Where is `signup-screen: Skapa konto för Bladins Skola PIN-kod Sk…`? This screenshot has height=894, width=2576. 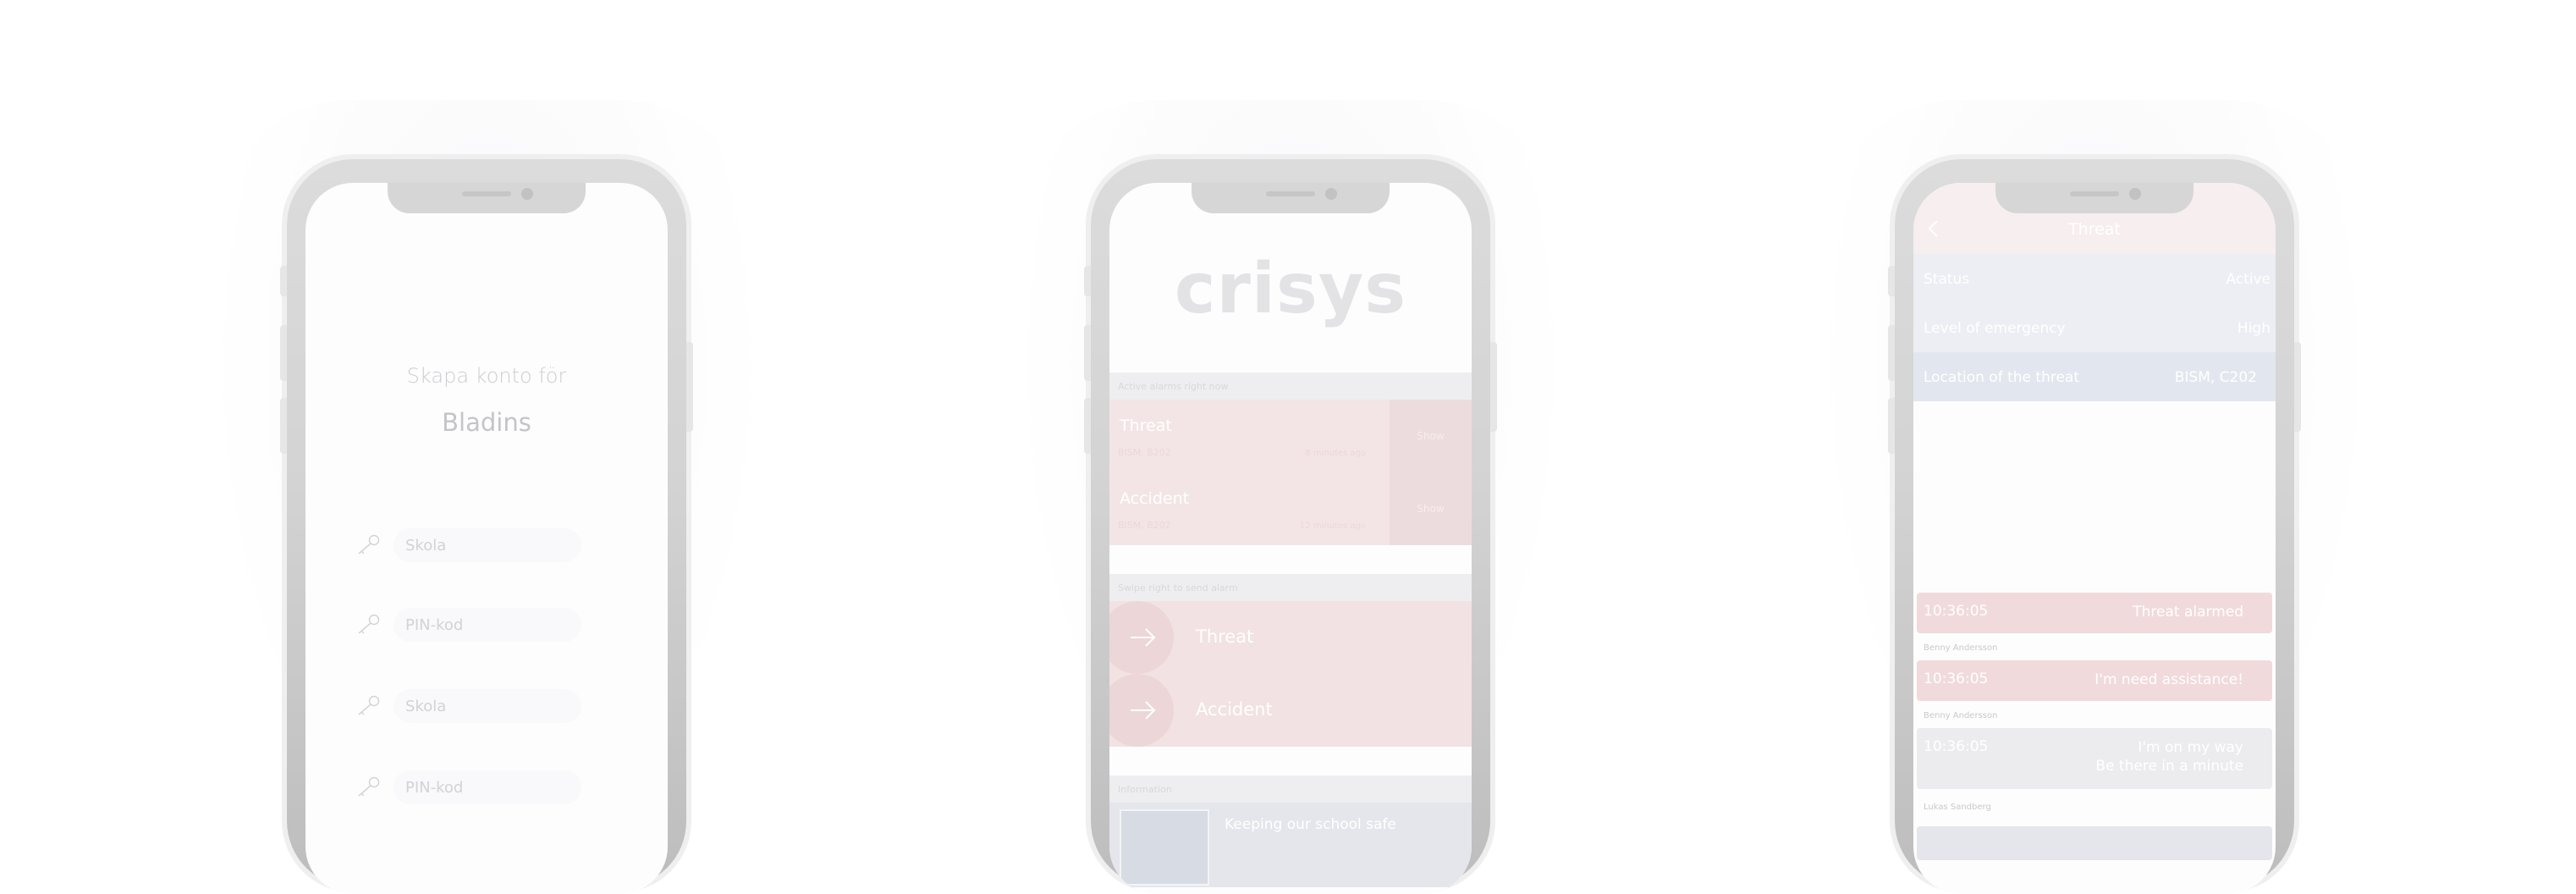 signup-screen: Skapa konto för Bladins Skola PIN-kod Sk… is located at coordinates (486, 539).